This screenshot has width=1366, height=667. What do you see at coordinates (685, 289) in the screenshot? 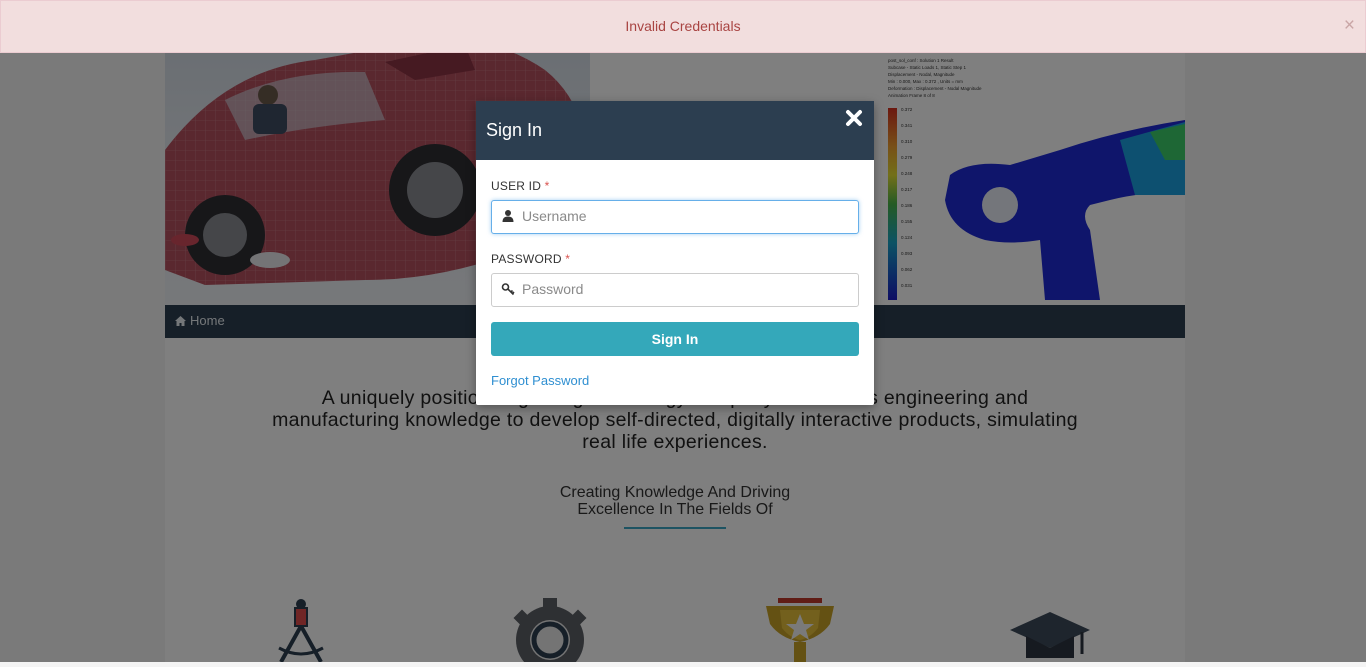
I see `password-input` at bounding box center [685, 289].